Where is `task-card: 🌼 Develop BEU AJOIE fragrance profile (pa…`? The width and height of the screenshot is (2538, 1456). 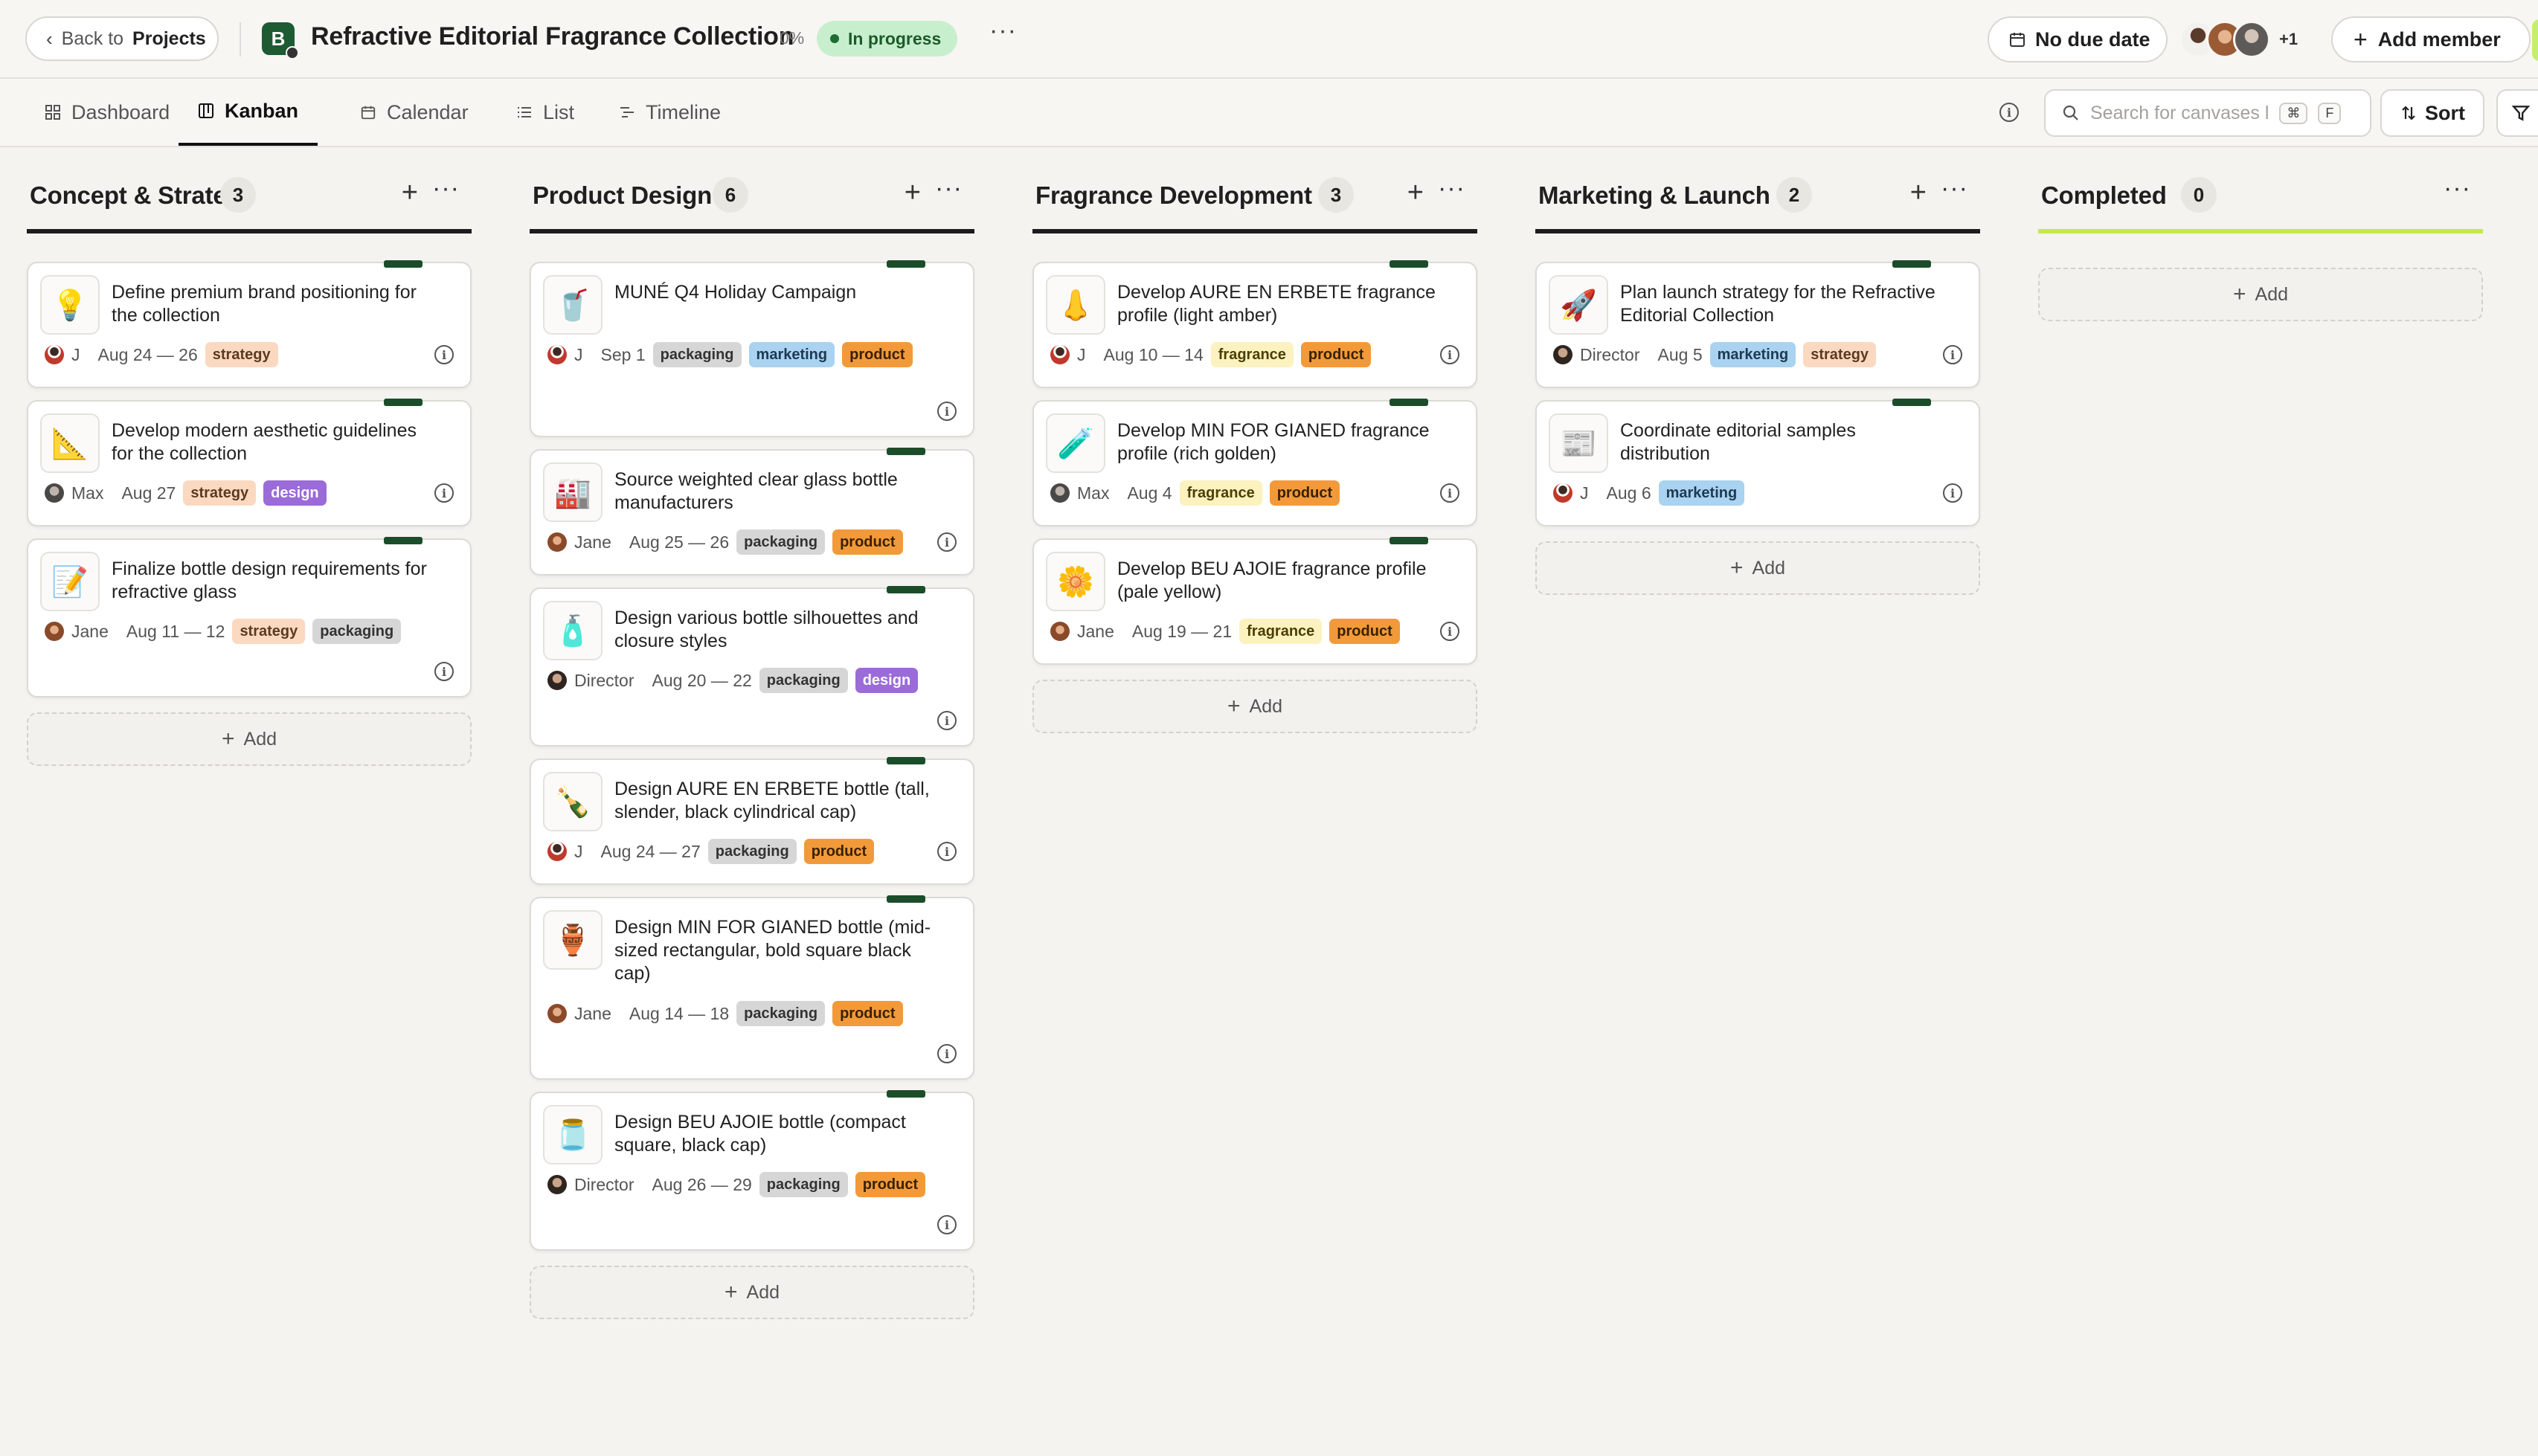 task-card: 🌼 Develop BEU AJOIE fragrance profile (pa… is located at coordinates (1254, 601).